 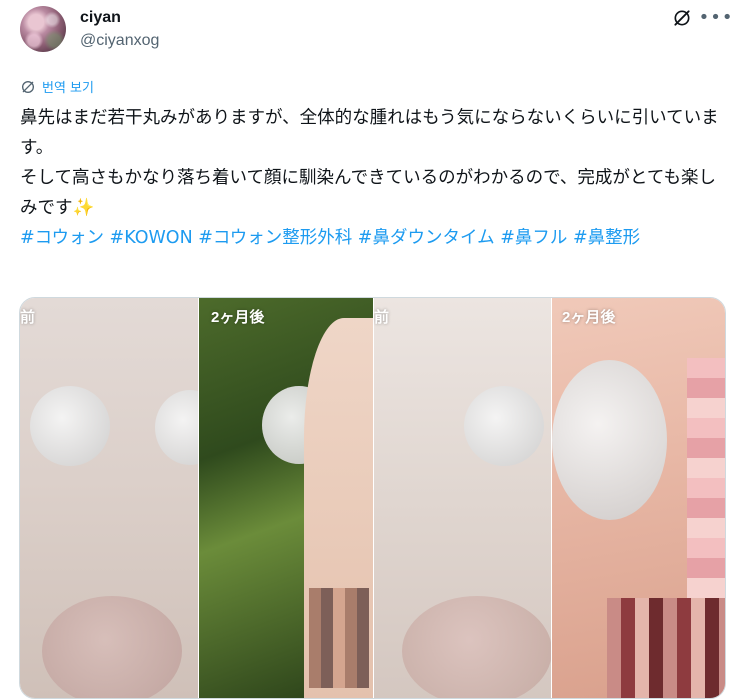 I want to click on hashtag-link: #鼻整形, so click(x=606, y=238).